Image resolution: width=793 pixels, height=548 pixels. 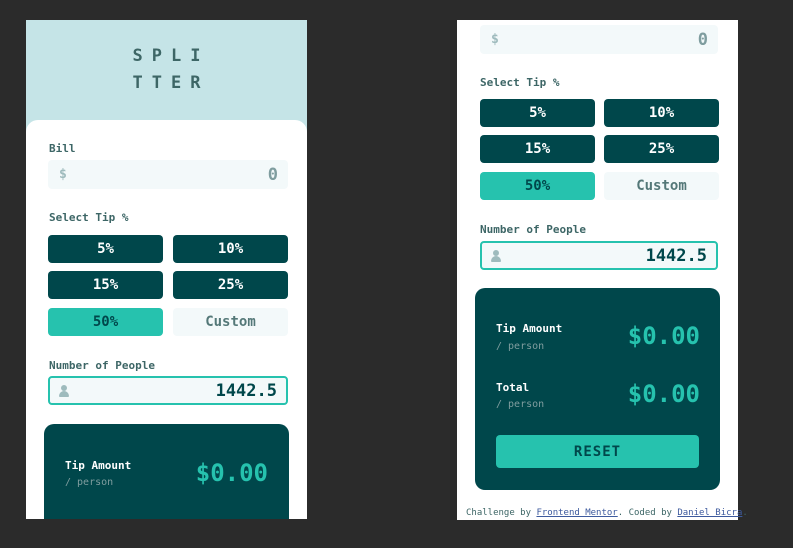 I want to click on total-sub: / person, so click(x=520, y=404).